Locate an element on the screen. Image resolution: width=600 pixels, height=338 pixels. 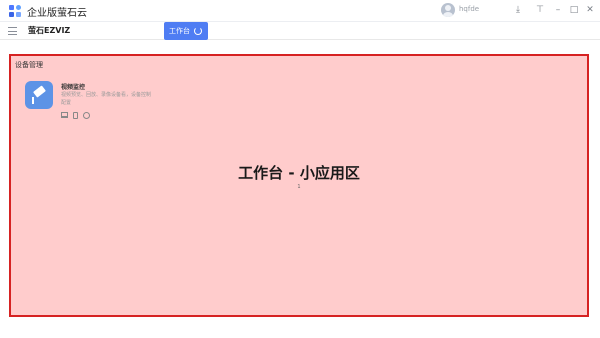
app-logo-icon is located at coordinates (15, 11).